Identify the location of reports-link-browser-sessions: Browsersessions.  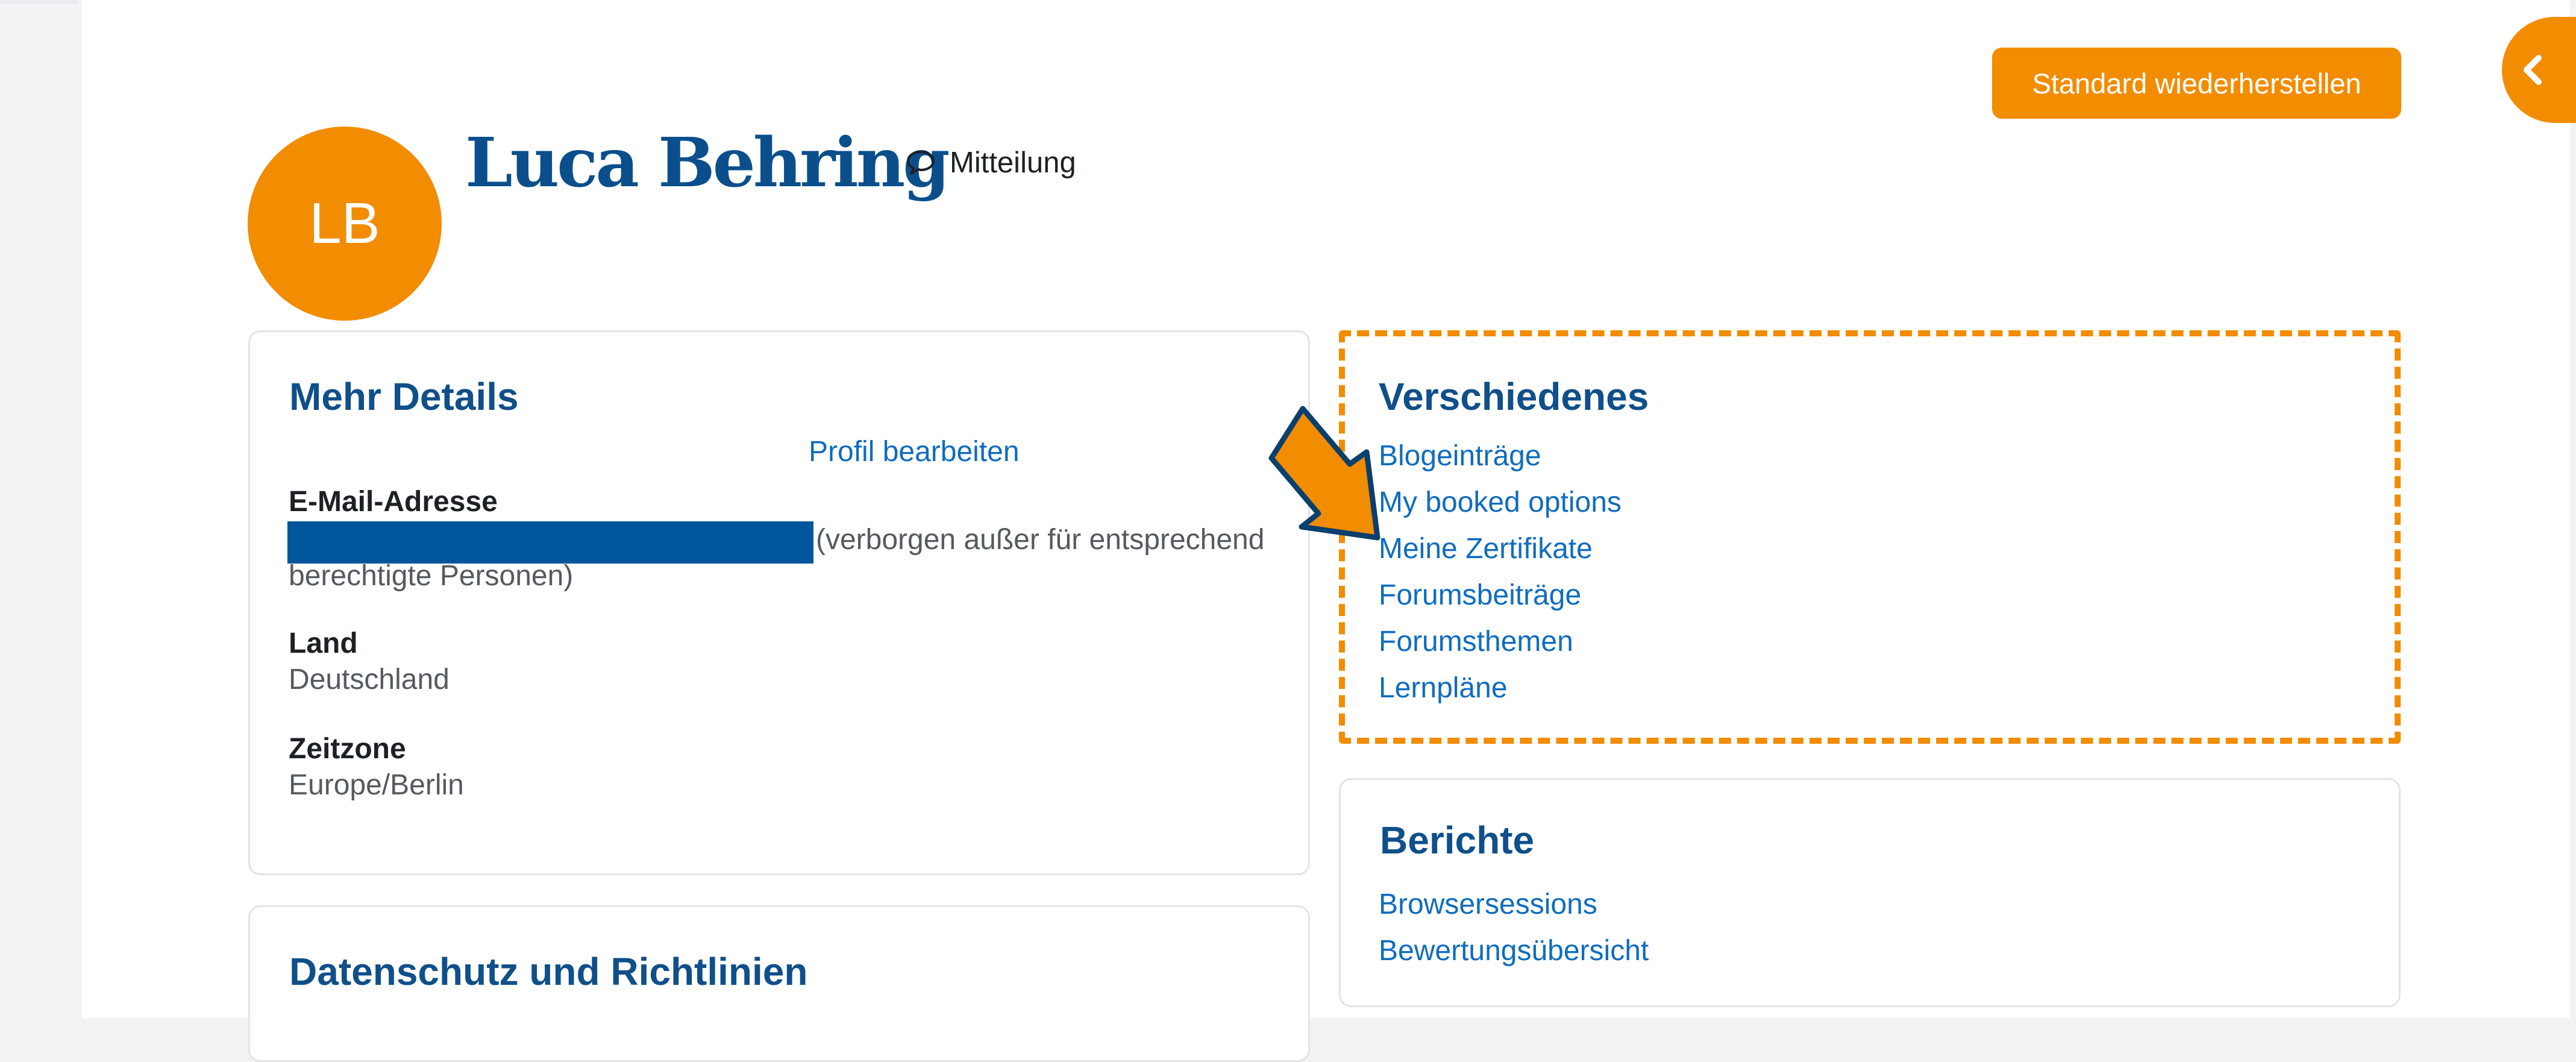
(1514, 904).